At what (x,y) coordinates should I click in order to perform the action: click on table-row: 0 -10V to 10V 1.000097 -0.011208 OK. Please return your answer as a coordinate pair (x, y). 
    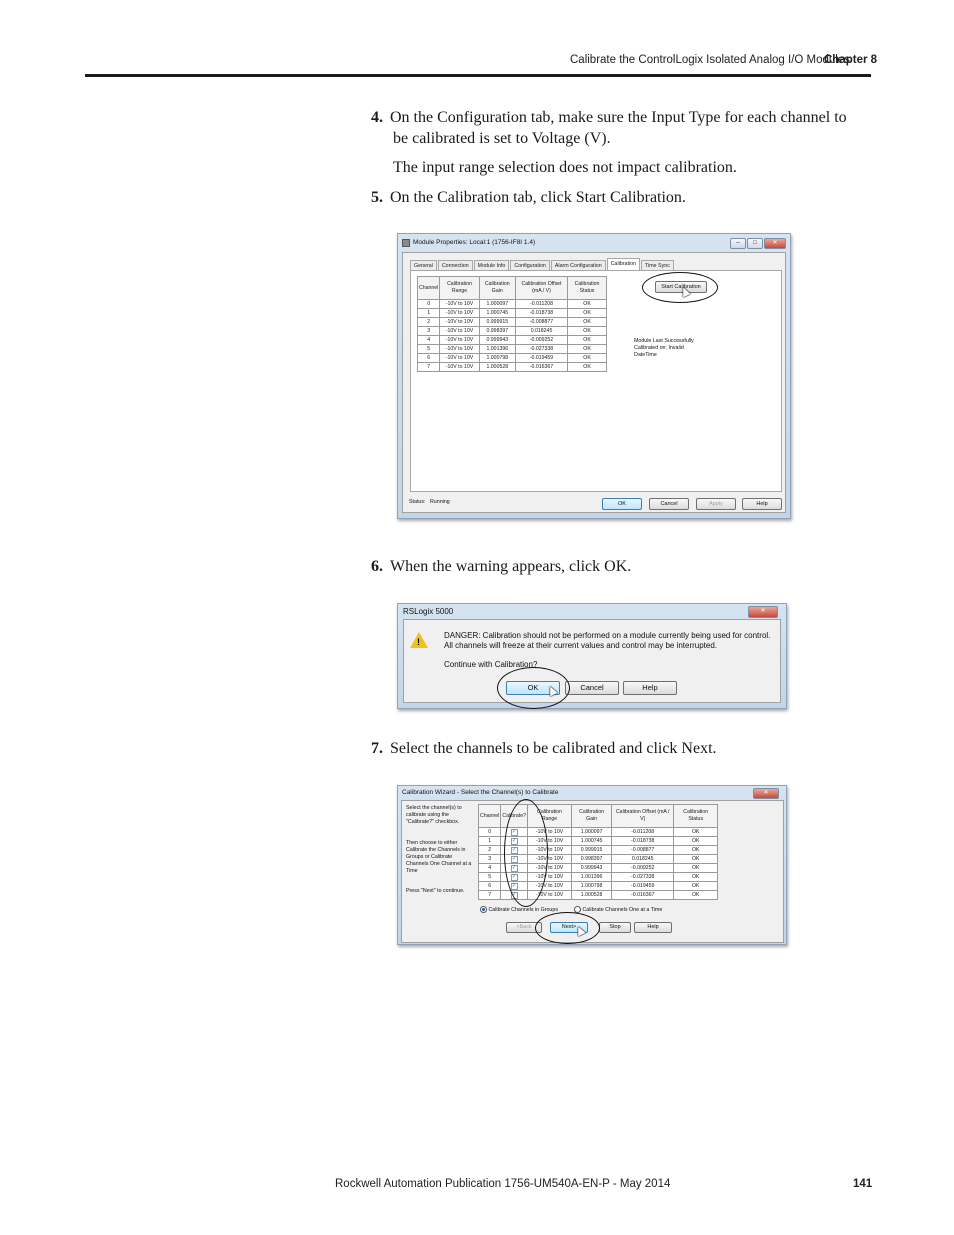
    Looking at the image, I should click on (511, 304).